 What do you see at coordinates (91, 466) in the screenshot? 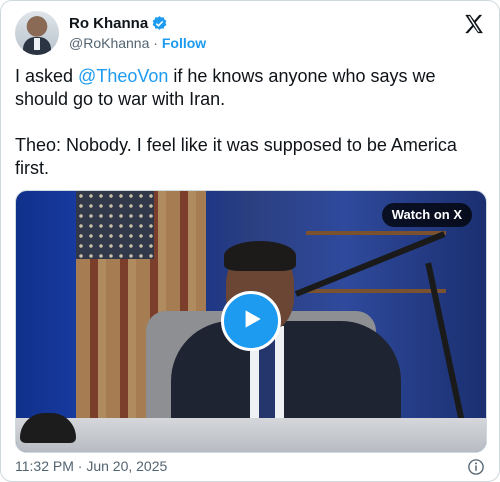
I see `tweet-timestamp: 11:32 PM · Jun 20, 2025` at bounding box center [91, 466].